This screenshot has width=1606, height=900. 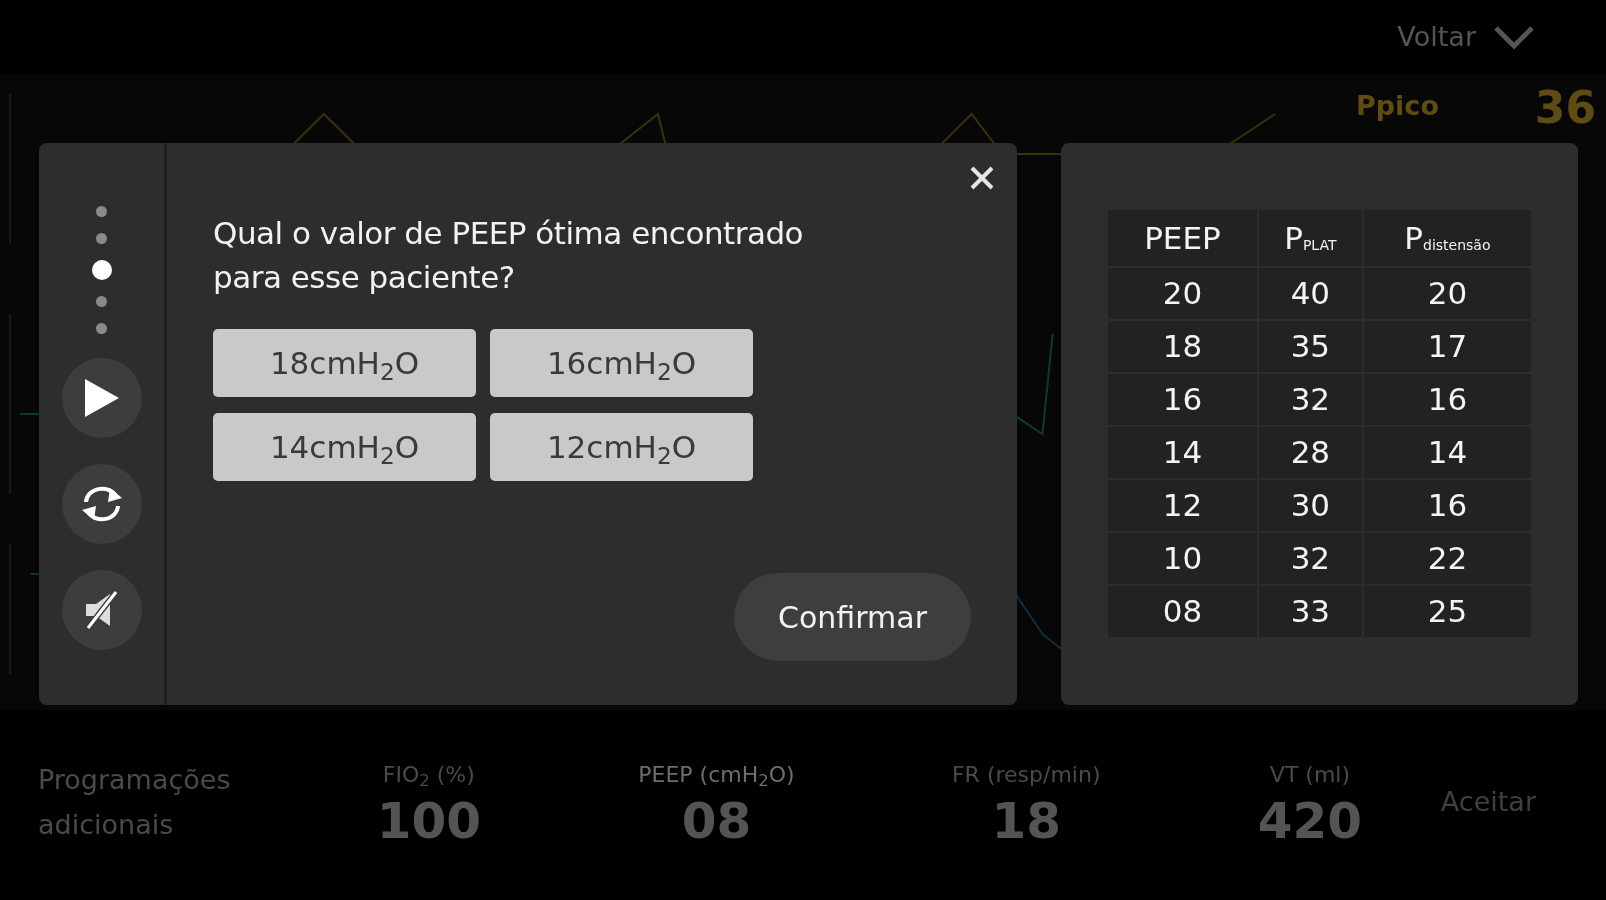 I want to click on setting-value: 18, so click(x=1026, y=821).